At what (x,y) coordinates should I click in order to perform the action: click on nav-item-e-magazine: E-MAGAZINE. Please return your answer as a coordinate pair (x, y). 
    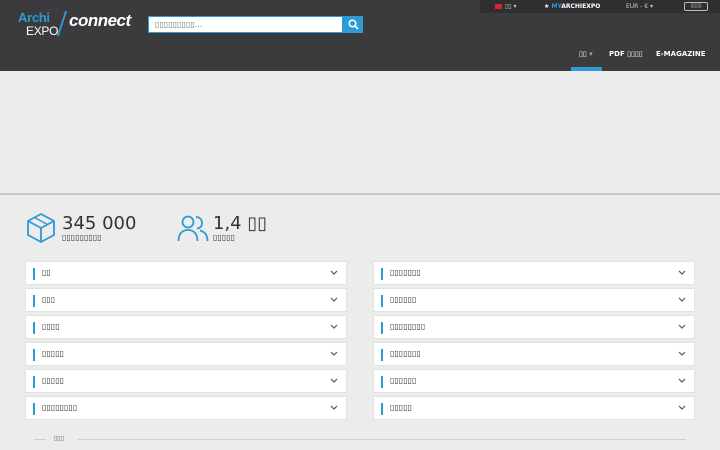
    Looking at the image, I should click on (681, 54).